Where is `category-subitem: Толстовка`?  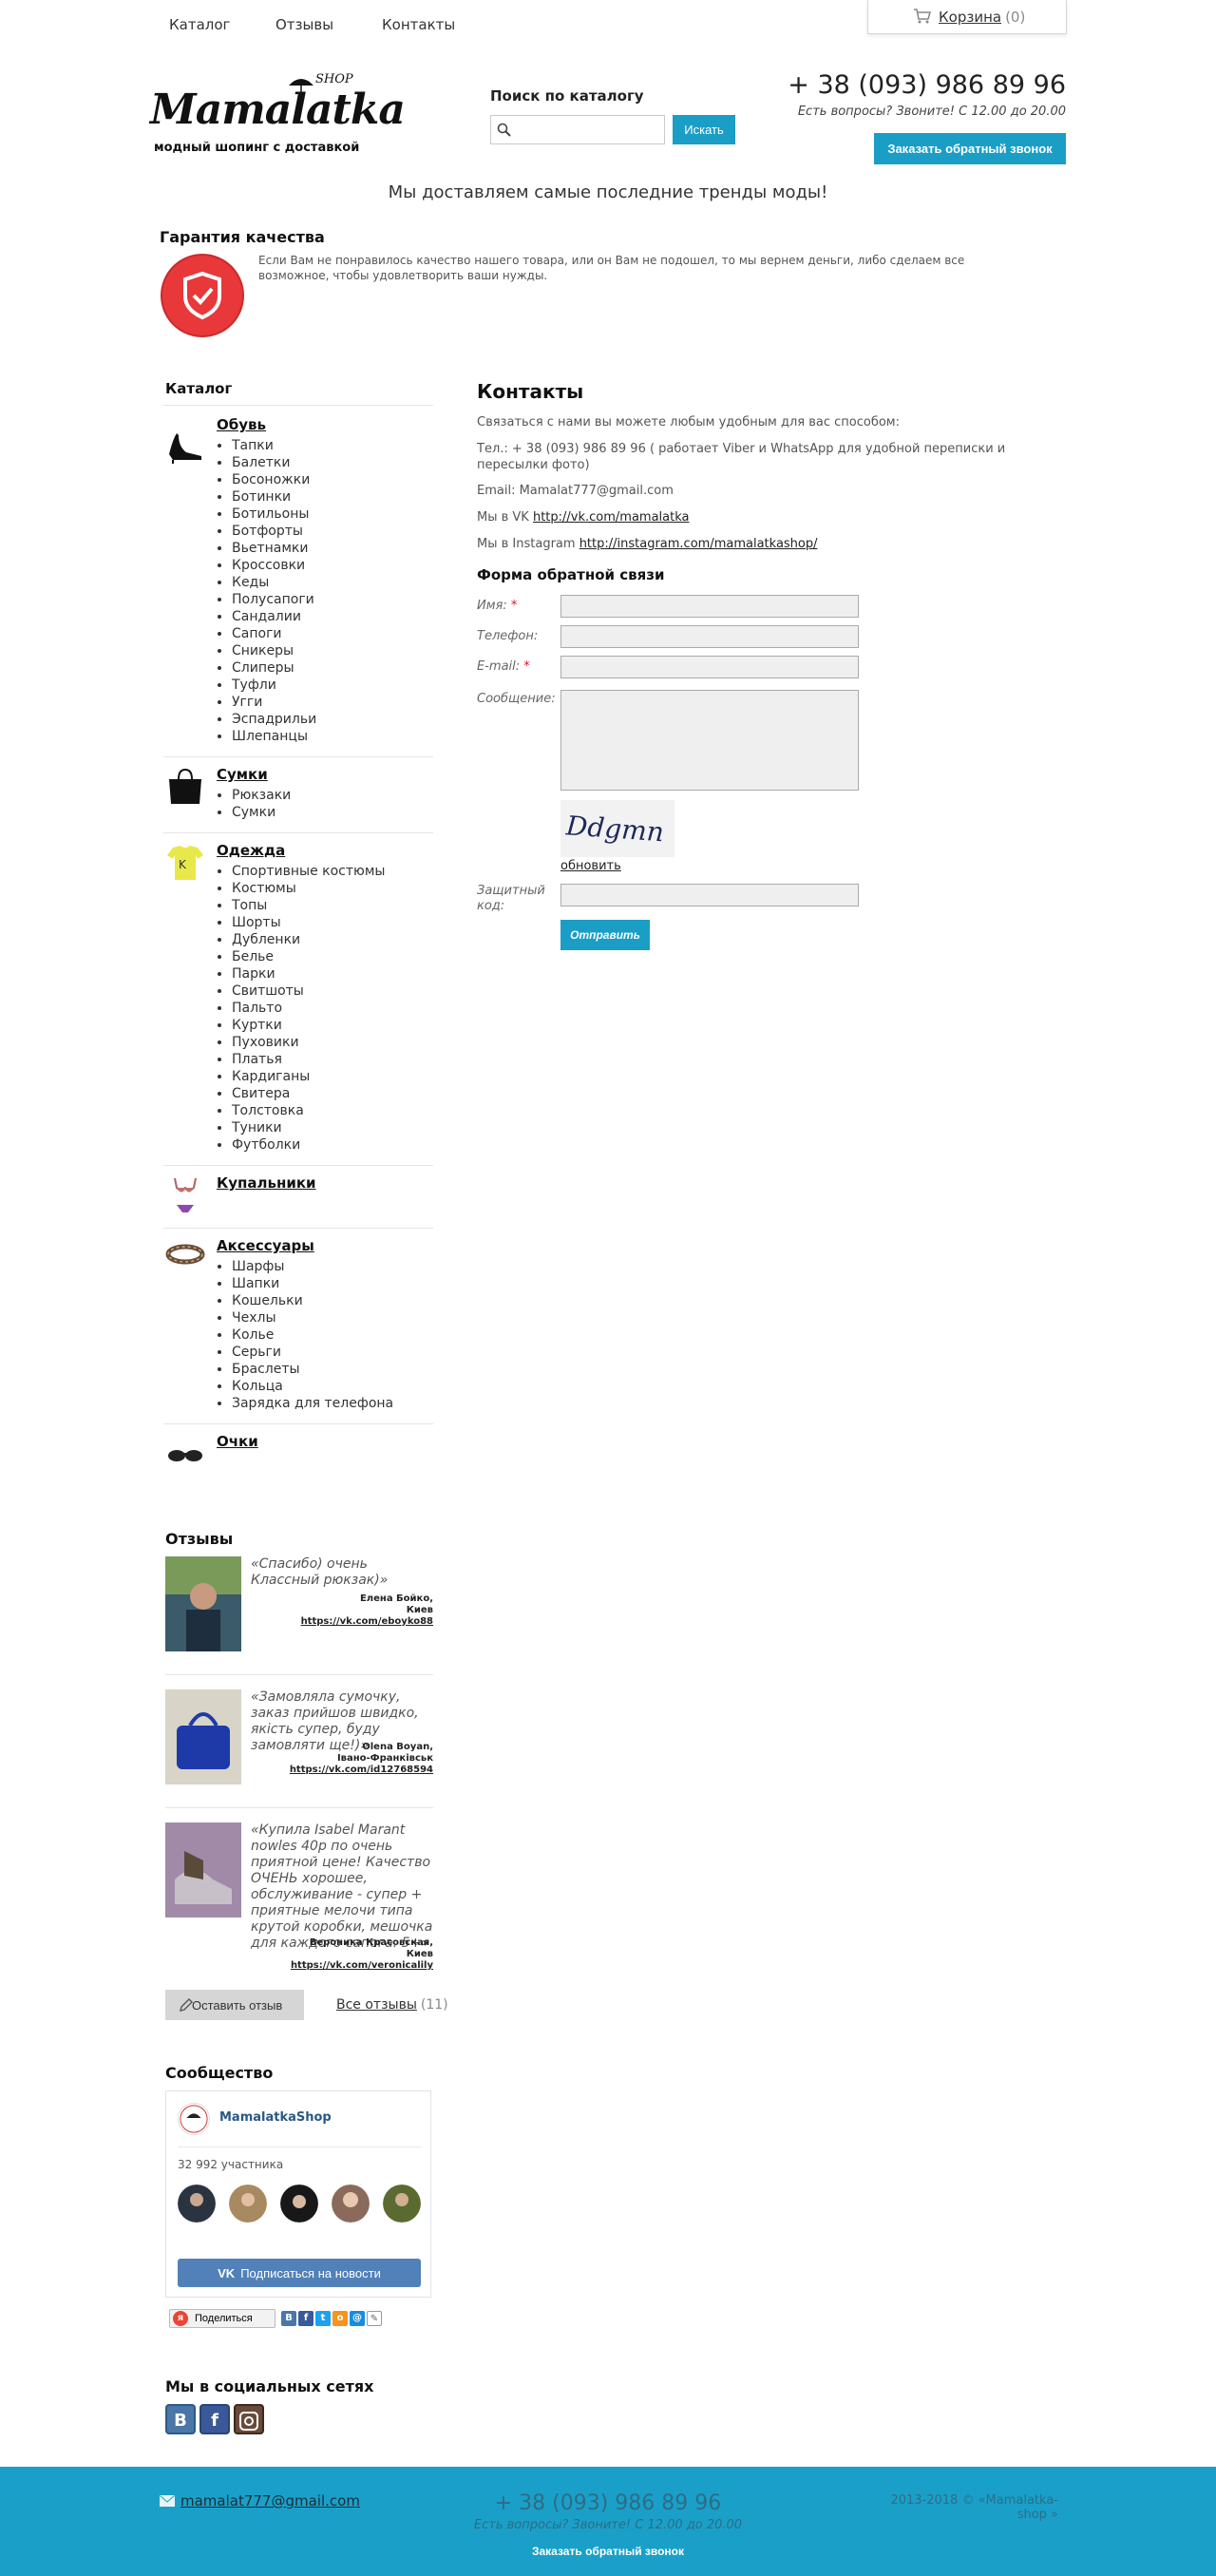
category-subitem: Толстовка is located at coordinates (308, 1110).